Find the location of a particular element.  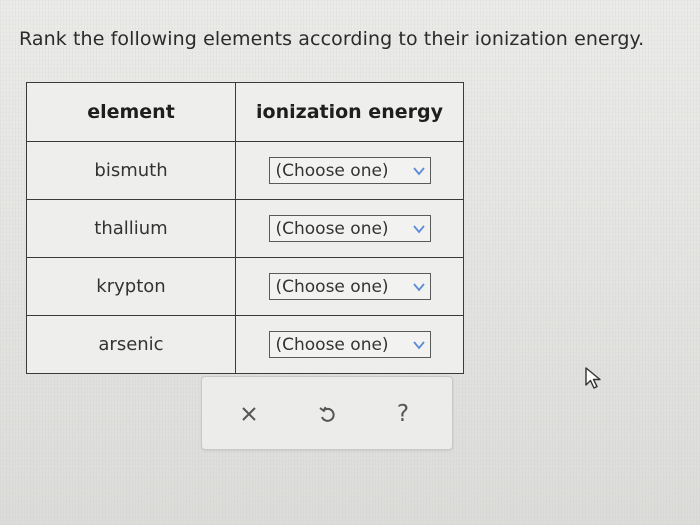

mouse-cursor-icon is located at coordinates (593, 378).